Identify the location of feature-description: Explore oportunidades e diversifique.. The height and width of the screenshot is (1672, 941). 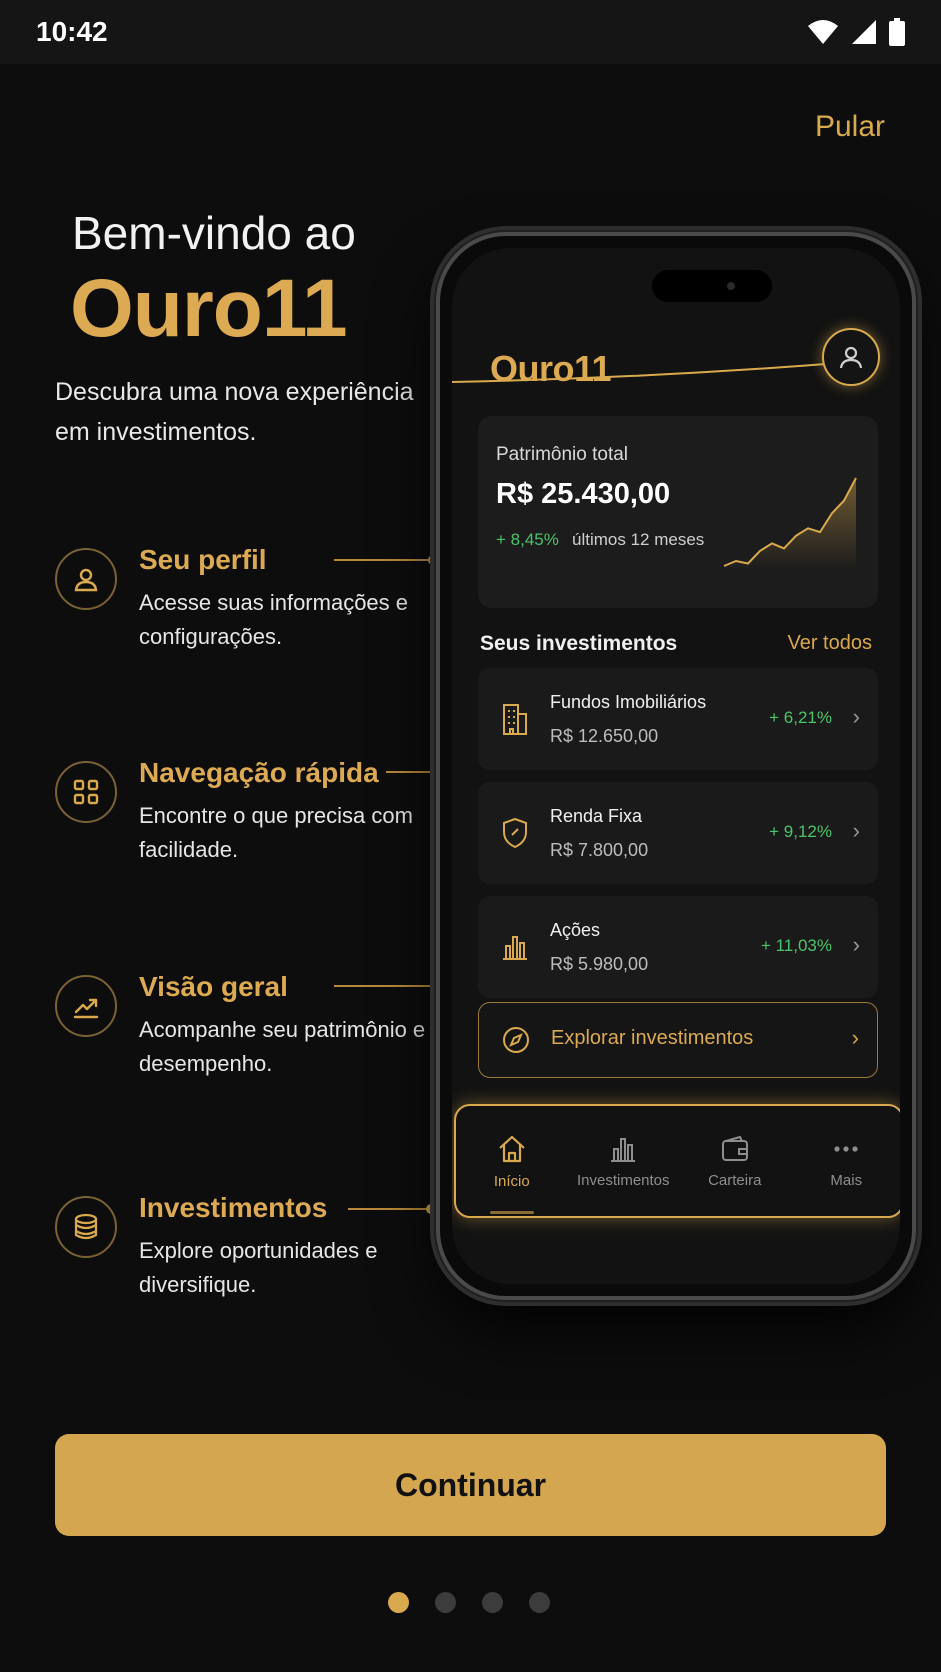
(258, 1267).